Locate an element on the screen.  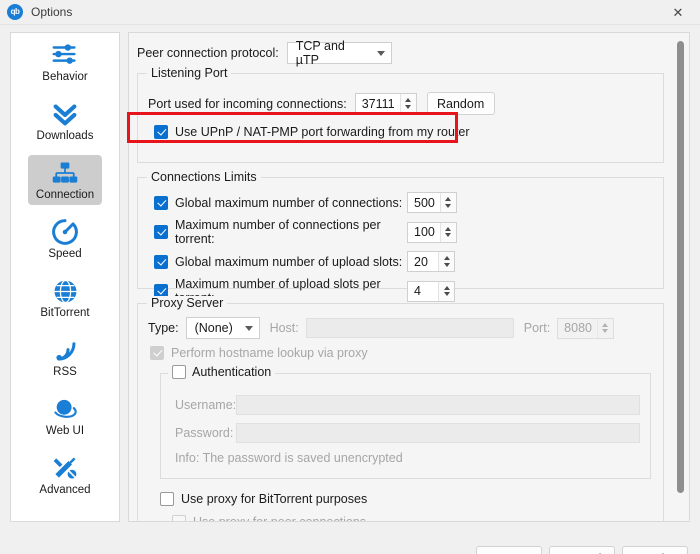
incoming-port-value: 37111 is located at coordinates (378, 103).